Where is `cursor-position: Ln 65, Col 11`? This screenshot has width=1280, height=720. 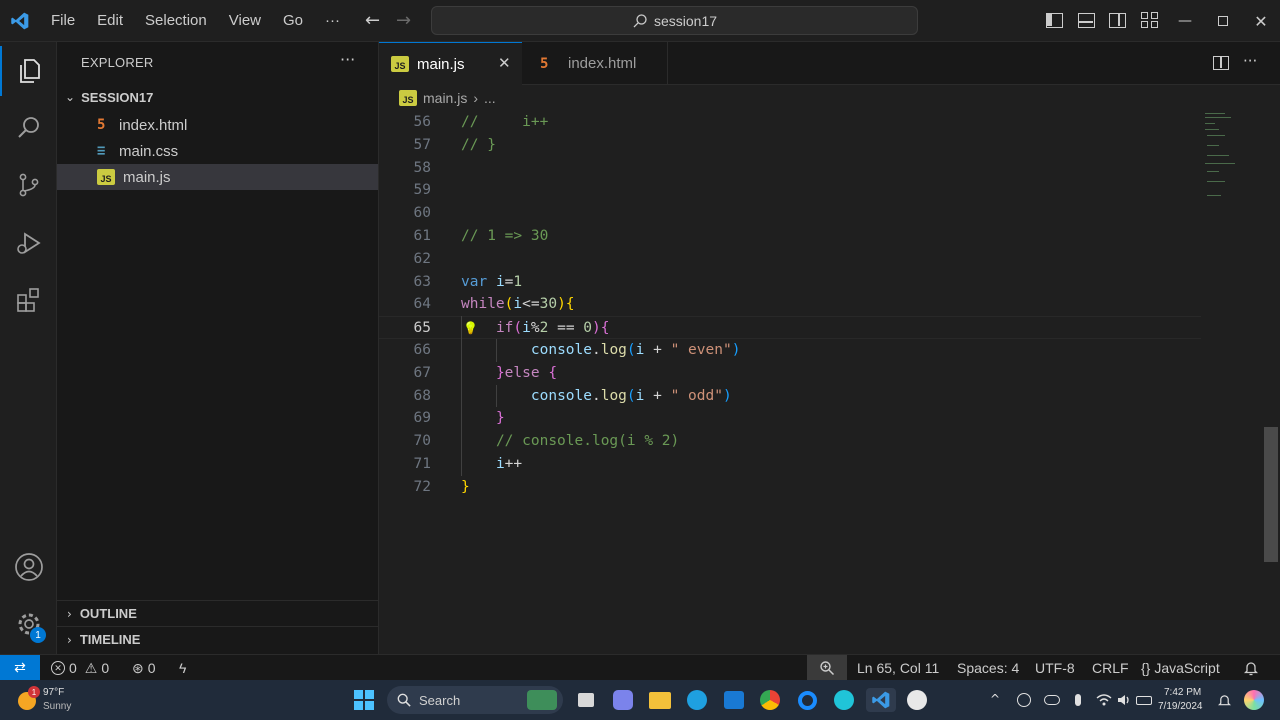
cursor-position: Ln 65, Col 11 is located at coordinates (898, 668).